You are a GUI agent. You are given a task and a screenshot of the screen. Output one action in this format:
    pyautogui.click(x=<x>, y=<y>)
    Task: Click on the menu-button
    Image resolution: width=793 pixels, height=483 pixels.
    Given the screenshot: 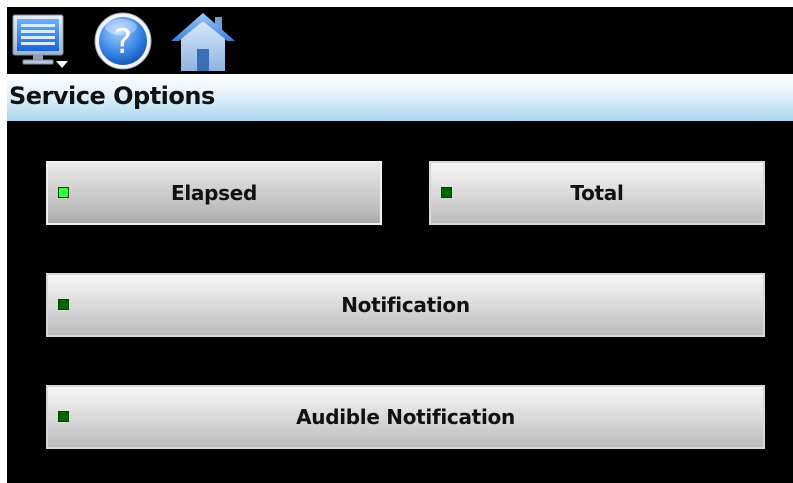 What is the action you would take?
    pyautogui.click(x=41, y=41)
    